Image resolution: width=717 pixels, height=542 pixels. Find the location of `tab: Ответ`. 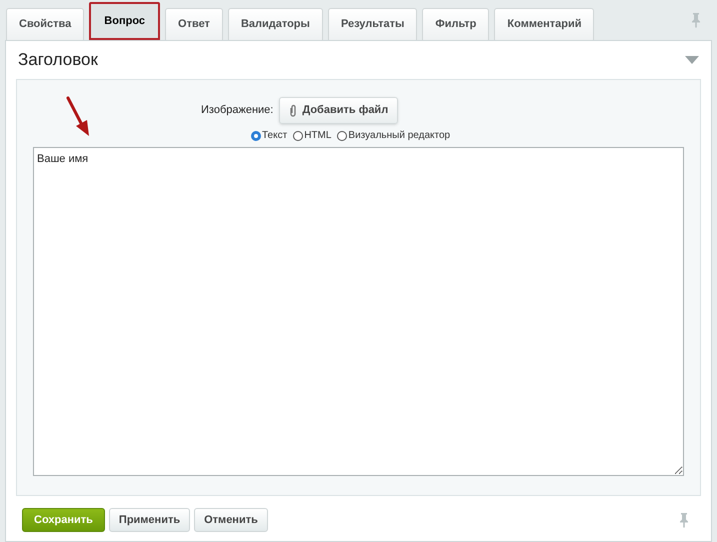

tab: Ответ is located at coordinates (194, 24).